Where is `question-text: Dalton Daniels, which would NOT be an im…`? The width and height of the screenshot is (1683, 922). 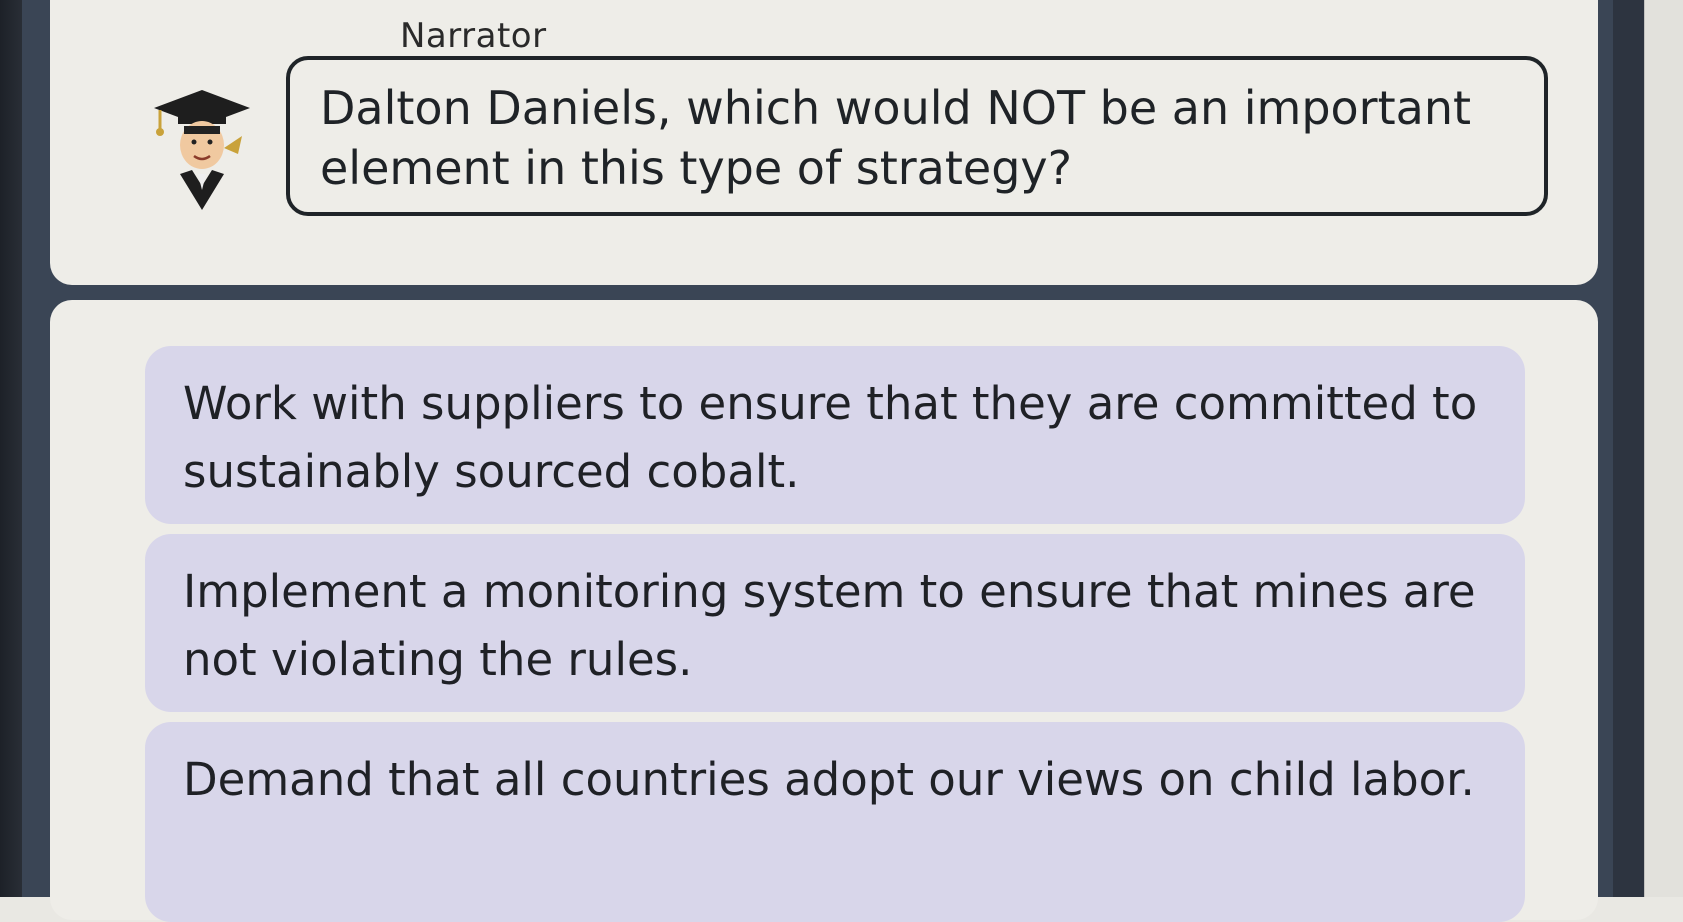 question-text: Dalton Daniels, which would NOT be an im… is located at coordinates (896, 138).